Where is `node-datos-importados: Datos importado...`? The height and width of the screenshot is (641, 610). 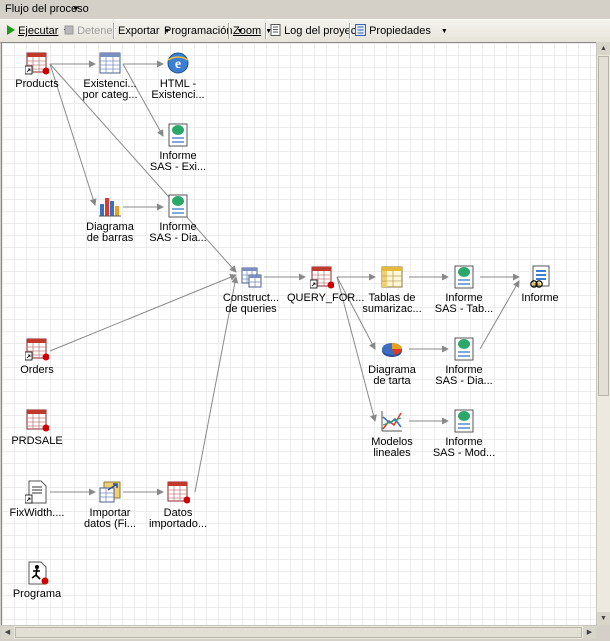 node-datos-importados: Datos importado... is located at coordinates (178, 505).